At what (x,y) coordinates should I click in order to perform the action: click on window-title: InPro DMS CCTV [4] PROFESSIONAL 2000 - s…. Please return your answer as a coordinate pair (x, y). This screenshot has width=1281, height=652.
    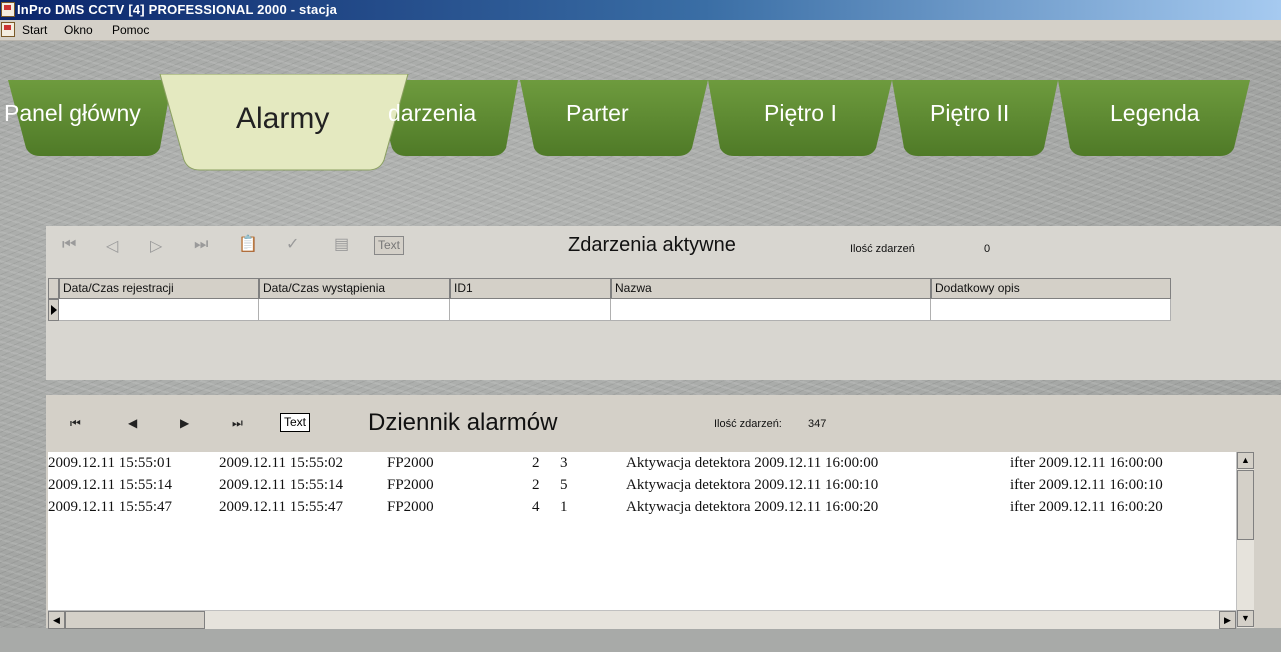
    Looking at the image, I should click on (177, 9).